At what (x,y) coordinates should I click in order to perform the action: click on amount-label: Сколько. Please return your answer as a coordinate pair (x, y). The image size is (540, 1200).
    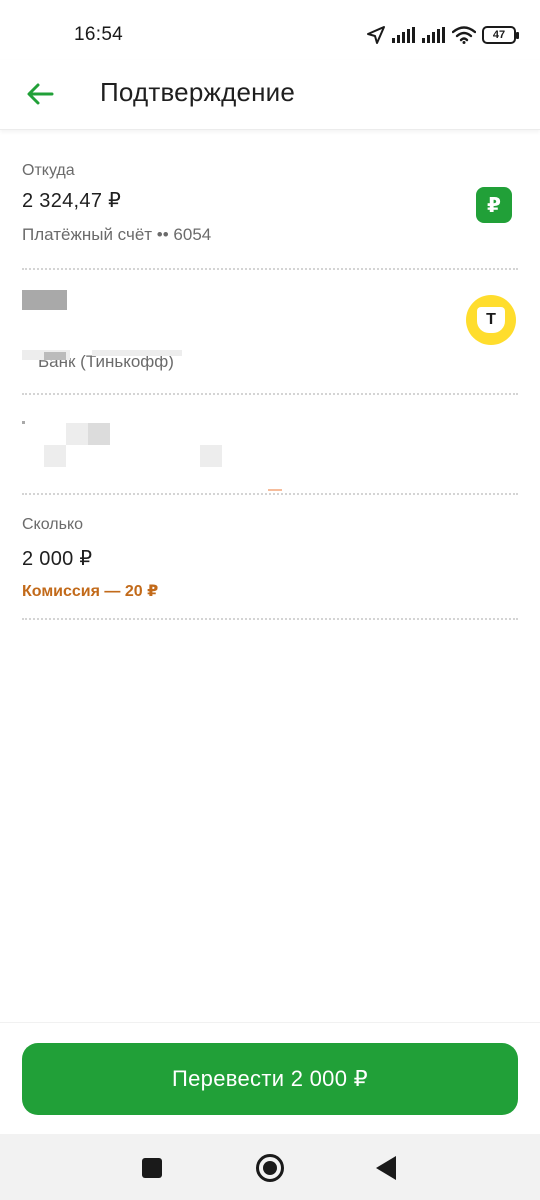
    Looking at the image, I should click on (53, 524).